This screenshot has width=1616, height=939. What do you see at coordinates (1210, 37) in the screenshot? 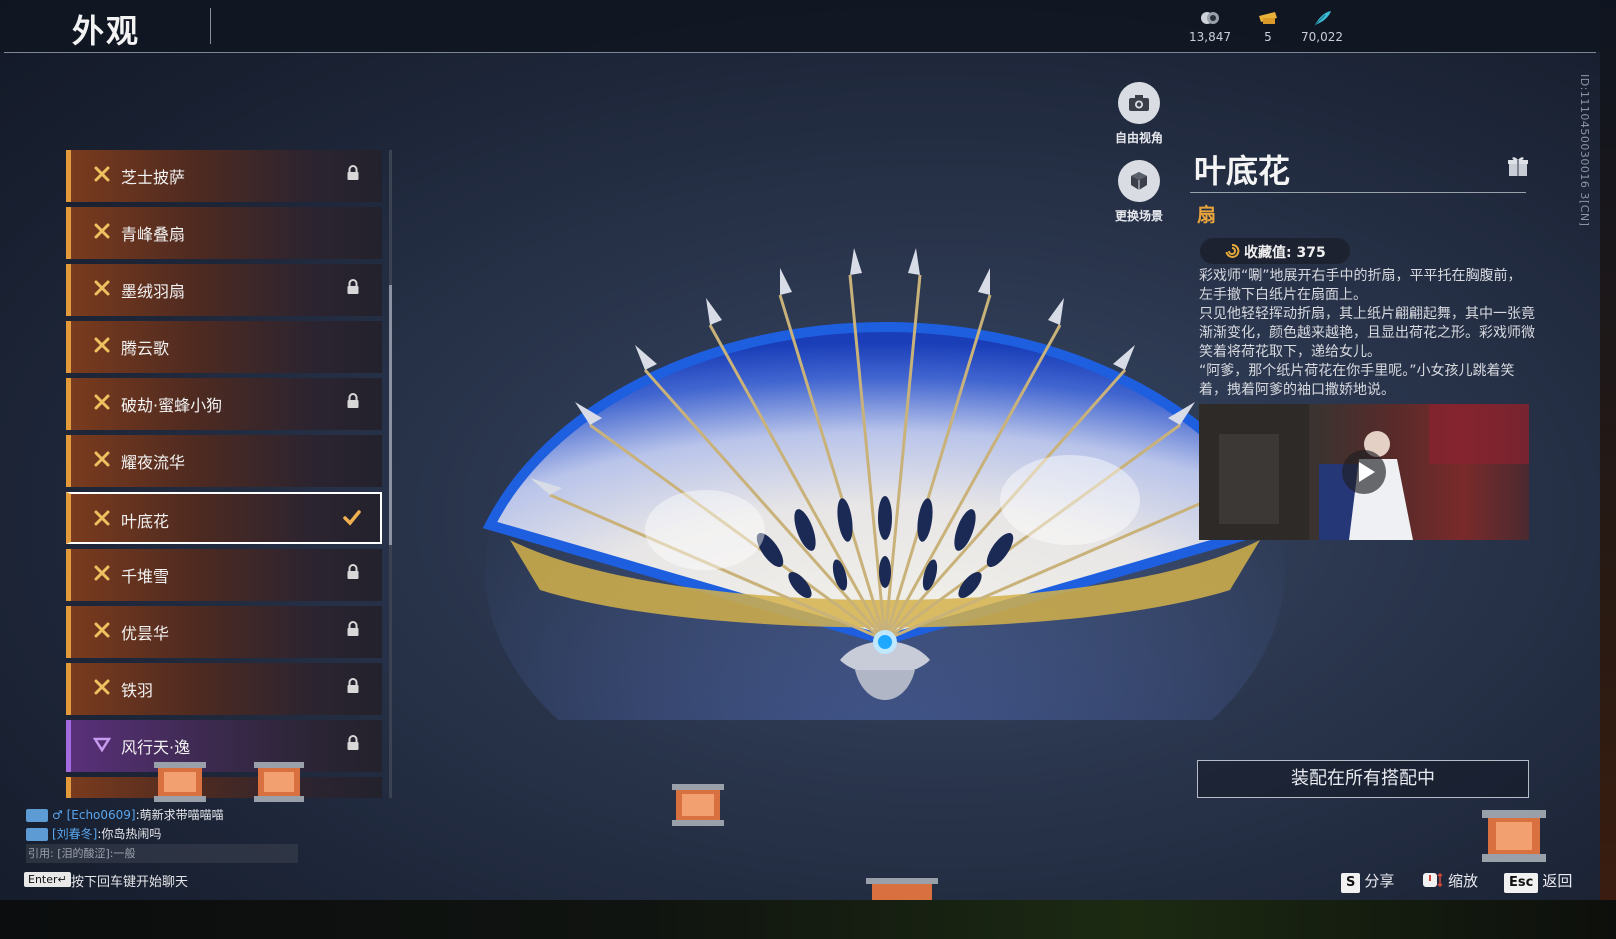
I see `currency-coins-value: 13,847` at bounding box center [1210, 37].